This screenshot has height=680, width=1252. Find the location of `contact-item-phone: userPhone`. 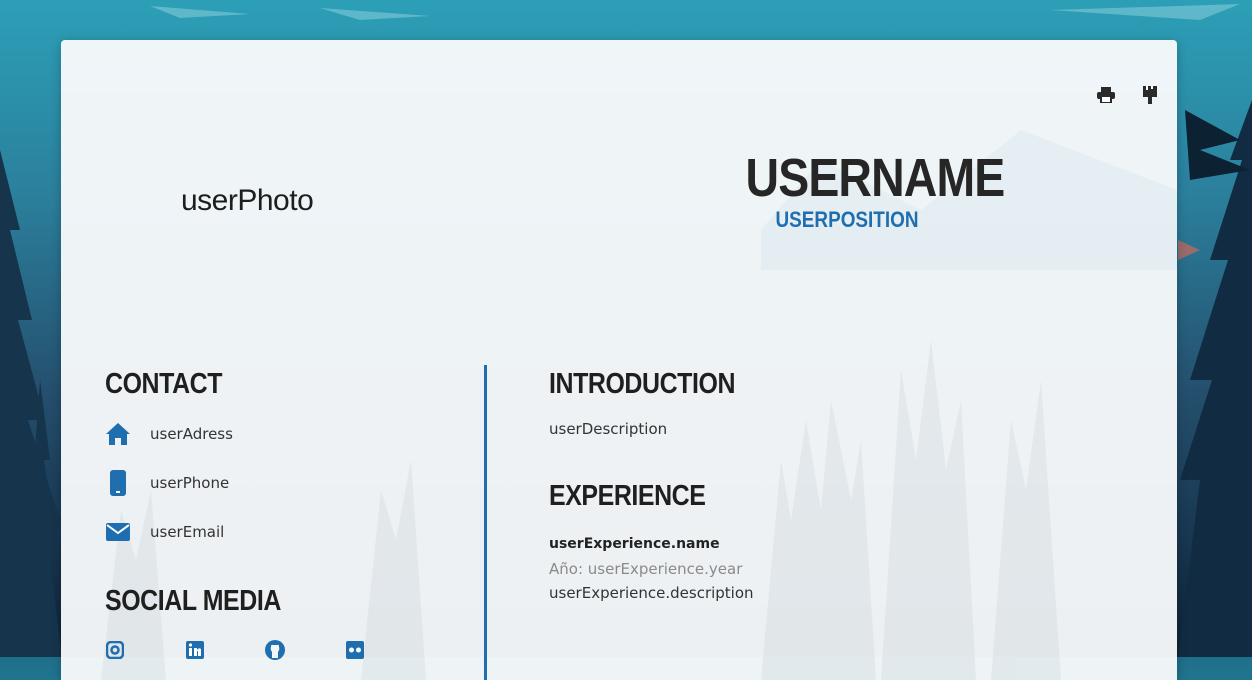

contact-item-phone: userPhone is located at coordinates (167, 483).